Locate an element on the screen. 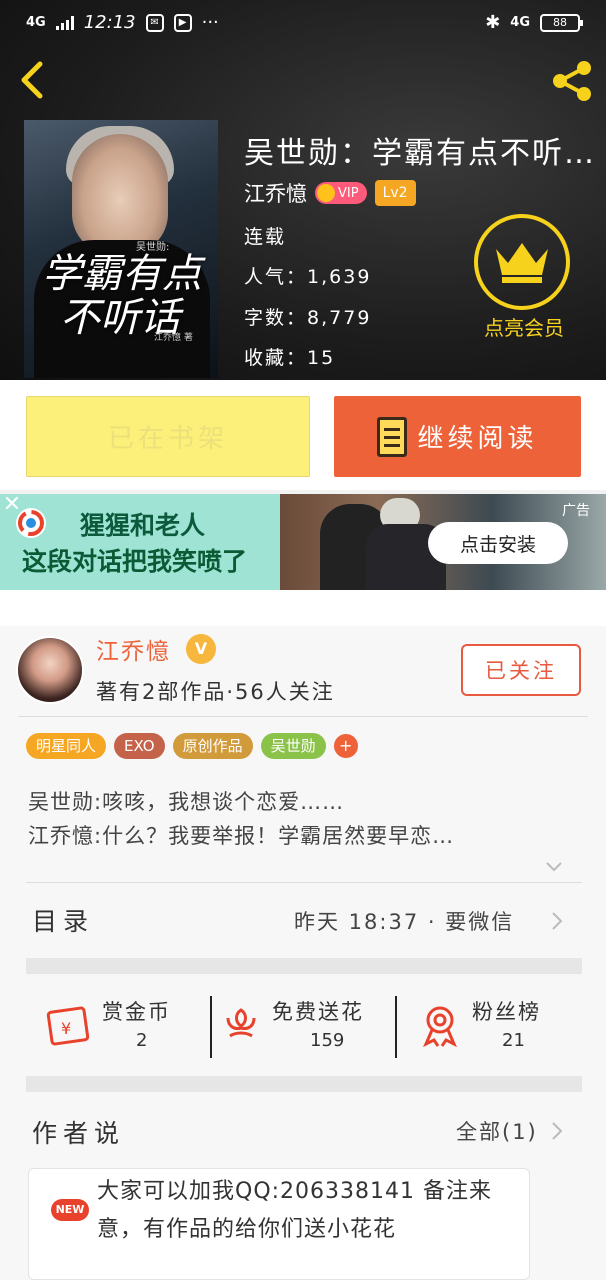 This screenshot has height=1280, width=606. send-flower-label: 免费送花 is located at coordinates (318, 1012).